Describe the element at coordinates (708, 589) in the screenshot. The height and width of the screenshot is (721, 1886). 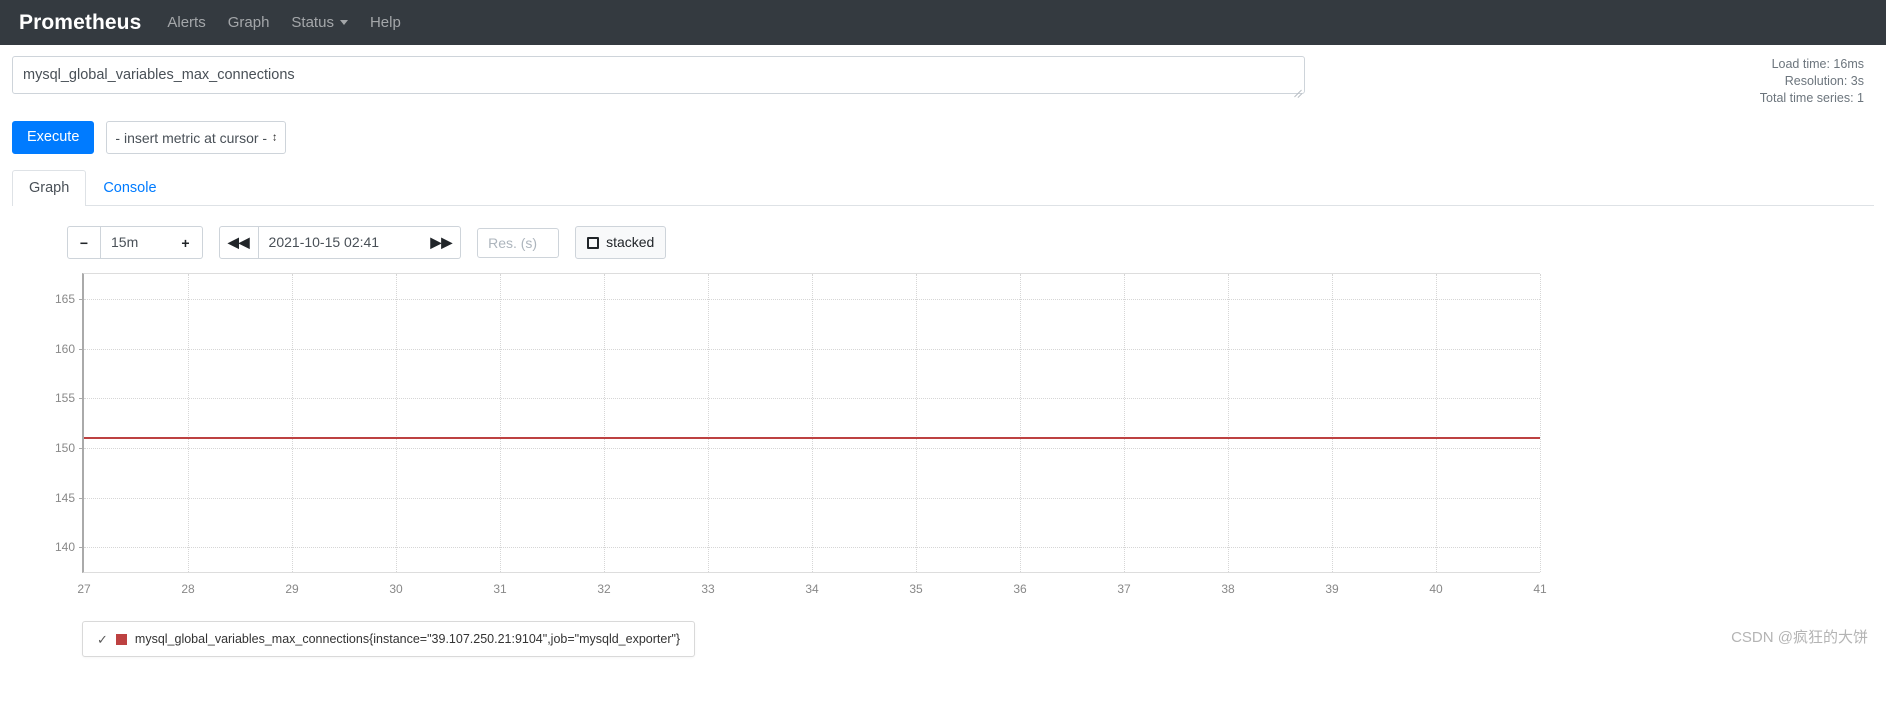
I see `x-axis-label: 33` at that location.